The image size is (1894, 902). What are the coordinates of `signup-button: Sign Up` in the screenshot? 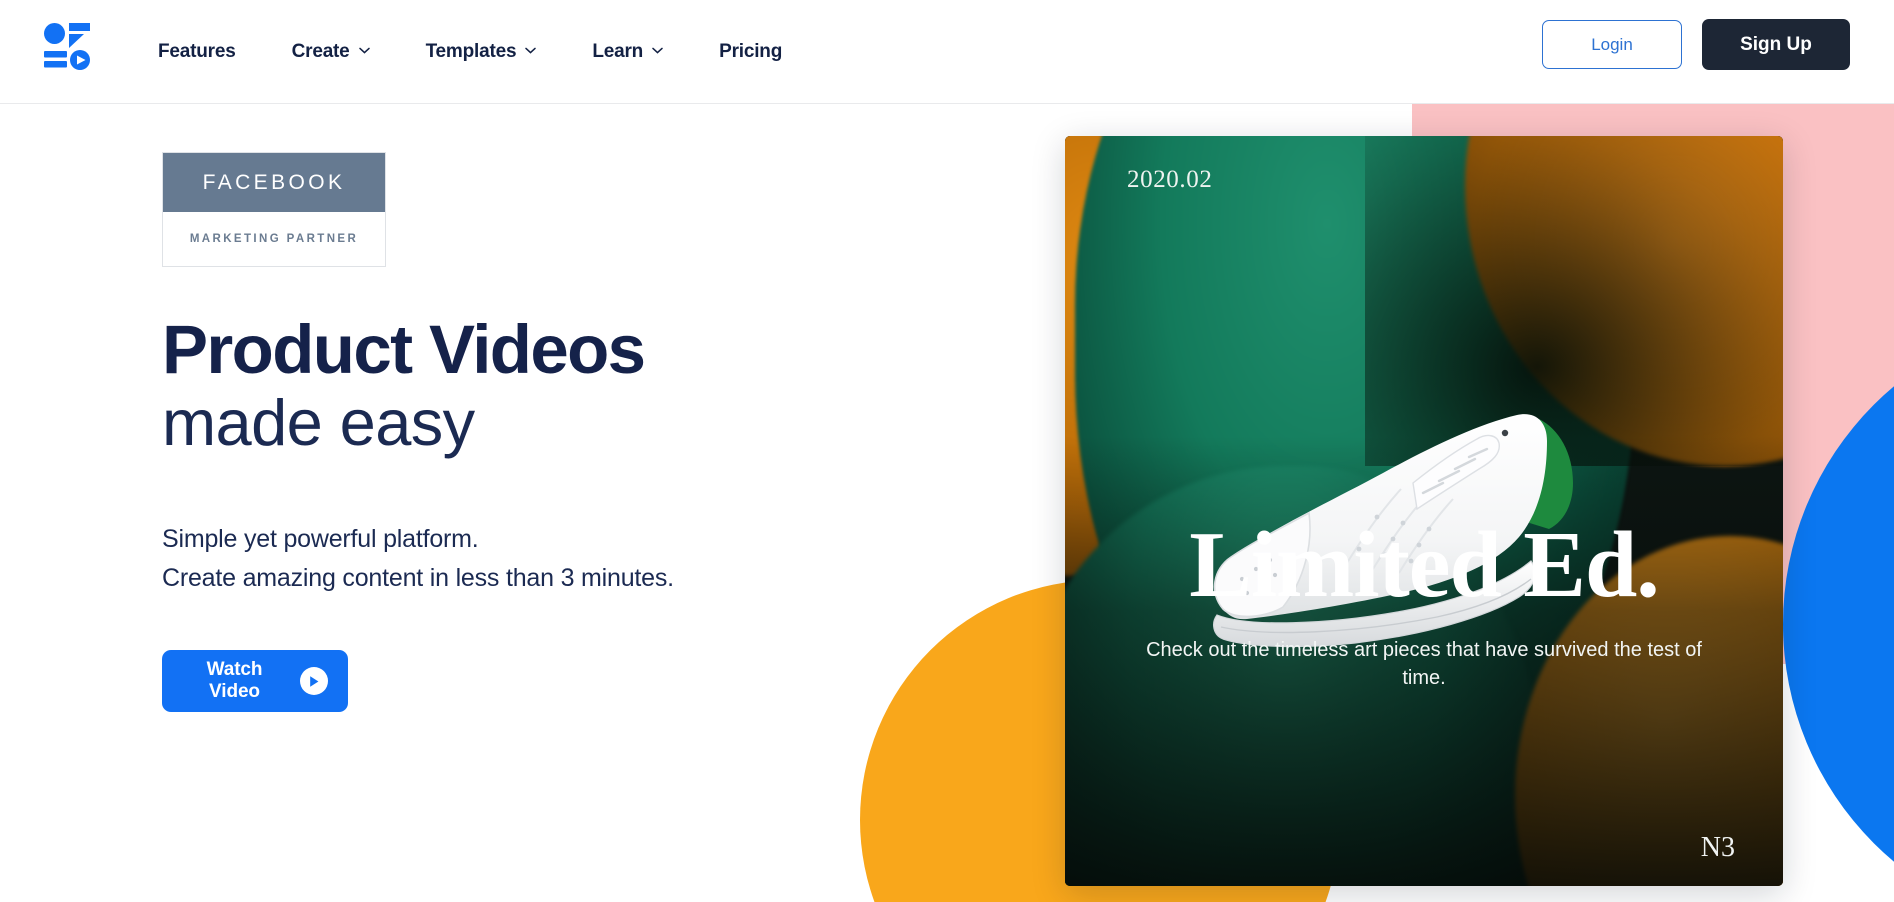 It's located at (1776, 44).